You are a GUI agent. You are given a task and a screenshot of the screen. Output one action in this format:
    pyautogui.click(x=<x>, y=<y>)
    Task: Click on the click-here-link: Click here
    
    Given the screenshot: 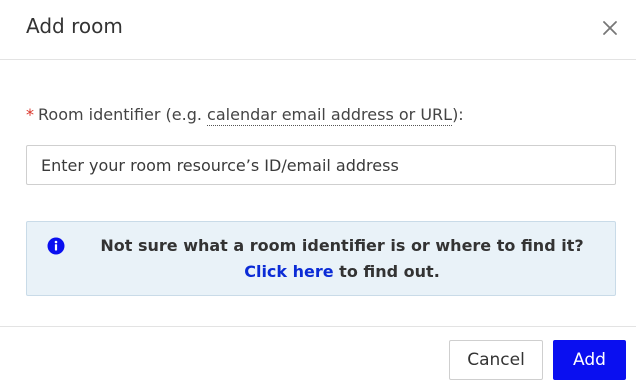 What is the action you would take?
    pyautogui.click(x=288, y=271)
    